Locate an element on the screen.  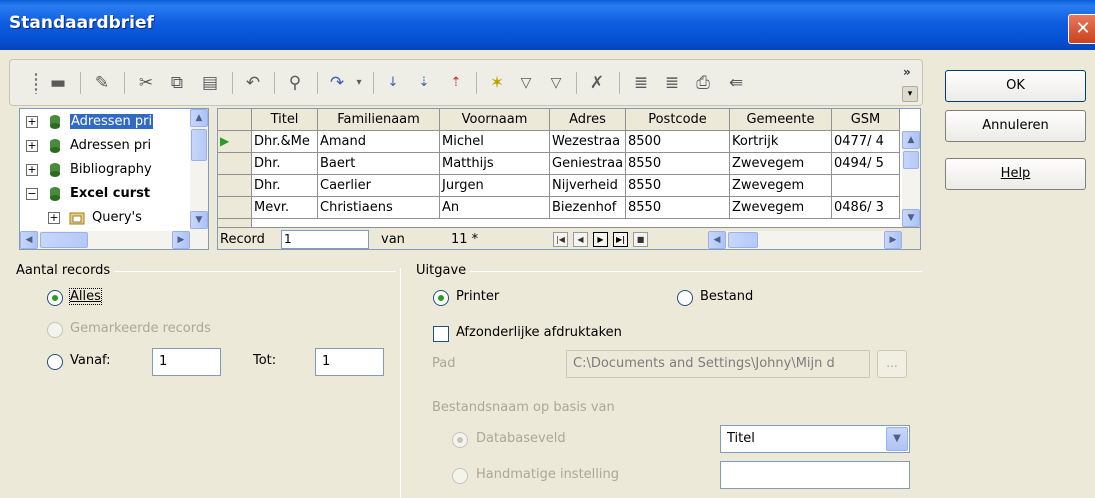
path-input: C:\Documents and Settings\Johny\Mijn d is located at coordinates (718, 364).